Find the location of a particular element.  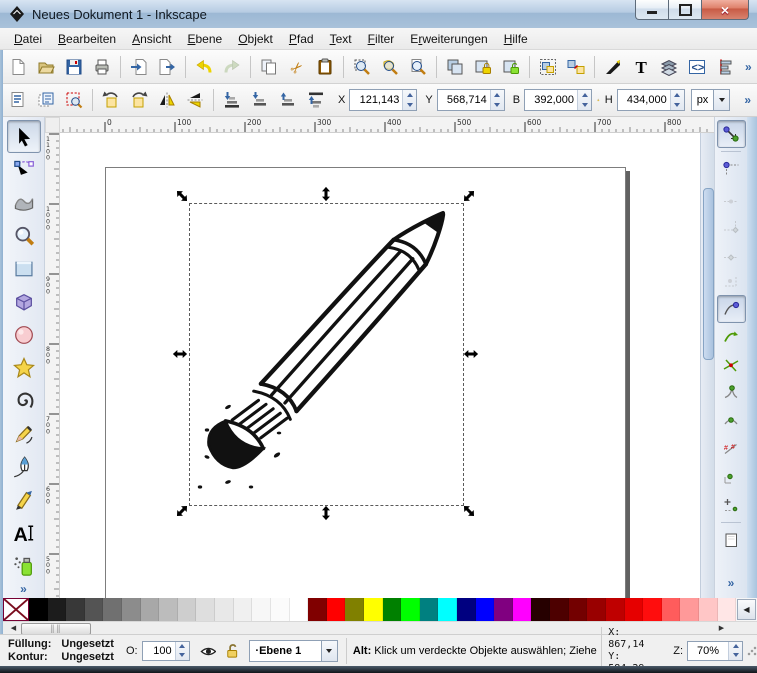

menu-pfad: Pfad is located at coordinates (301, 39).